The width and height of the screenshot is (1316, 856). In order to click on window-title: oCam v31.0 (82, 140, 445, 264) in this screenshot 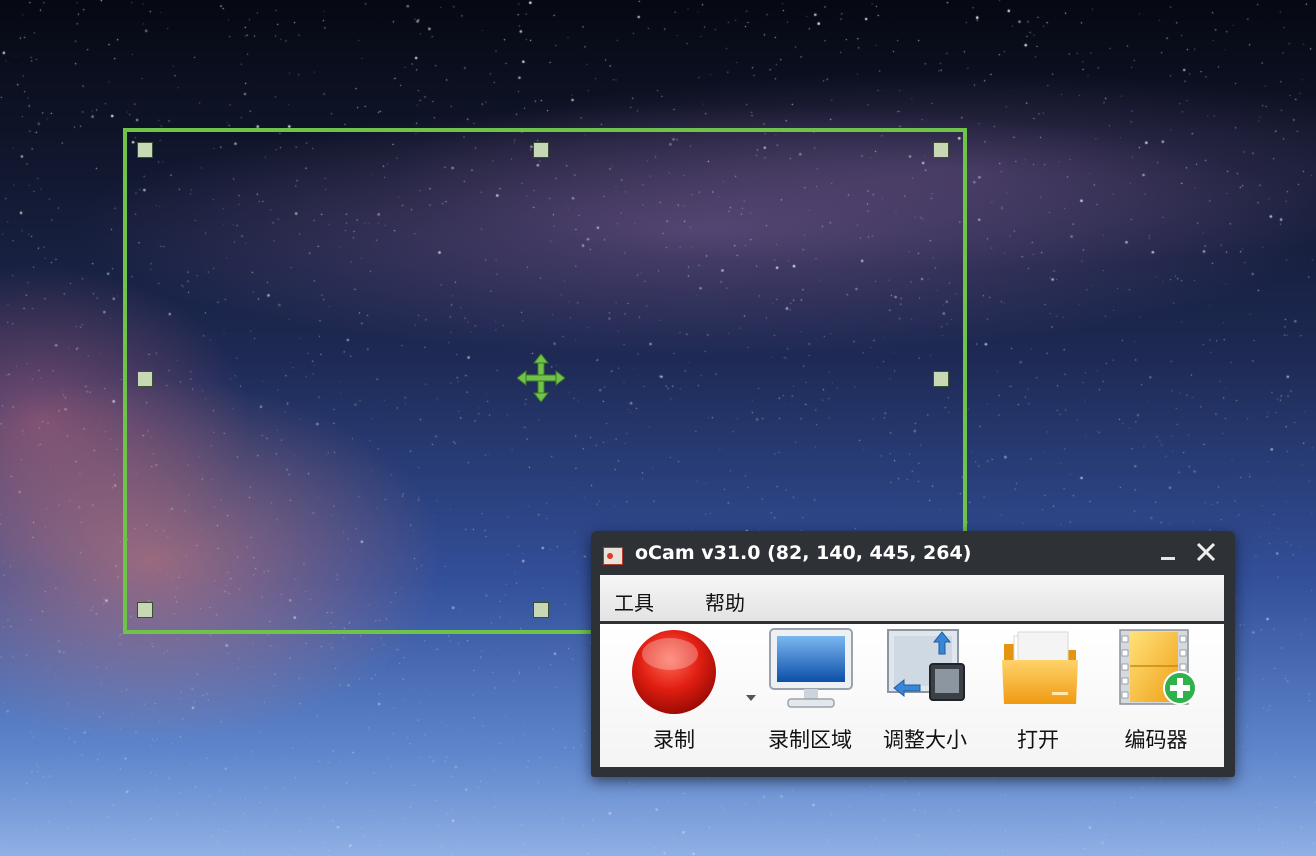, I will do `click(803, 553)`.